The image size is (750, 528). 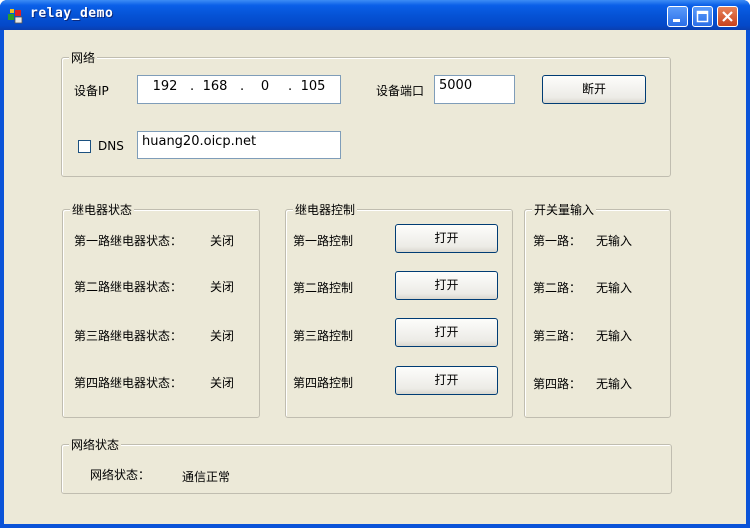 I want to click on maximize-button, so click(x=702, y=16).